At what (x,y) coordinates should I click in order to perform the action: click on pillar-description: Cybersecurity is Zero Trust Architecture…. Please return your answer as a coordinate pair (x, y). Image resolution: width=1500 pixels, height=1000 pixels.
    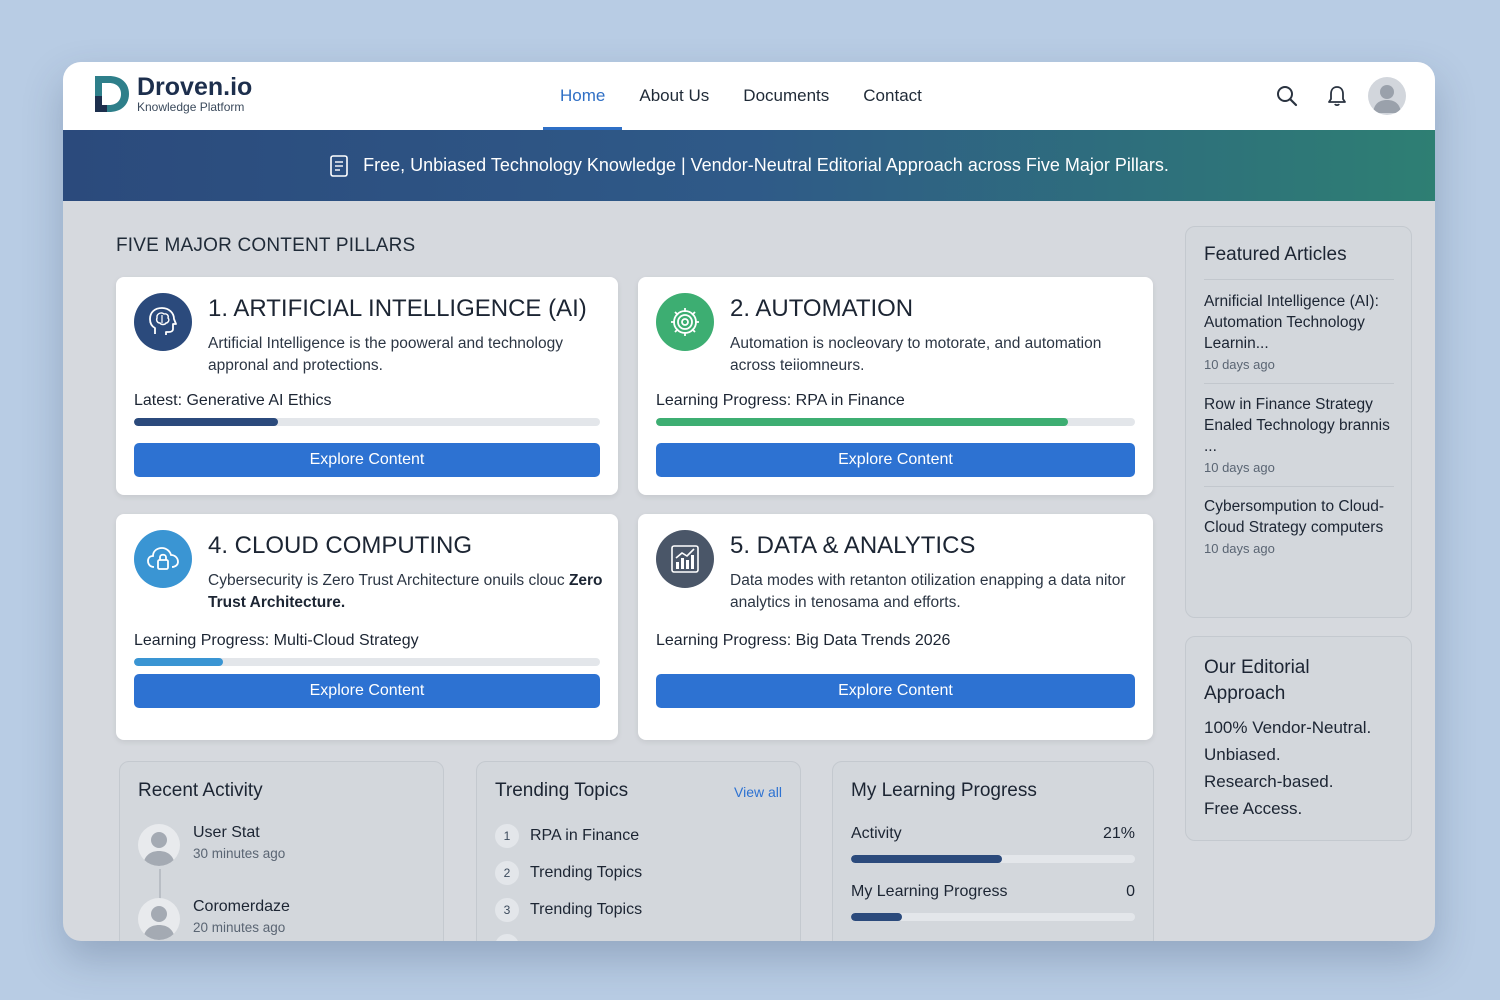
    Looking at the image, I should click on (408, 592).